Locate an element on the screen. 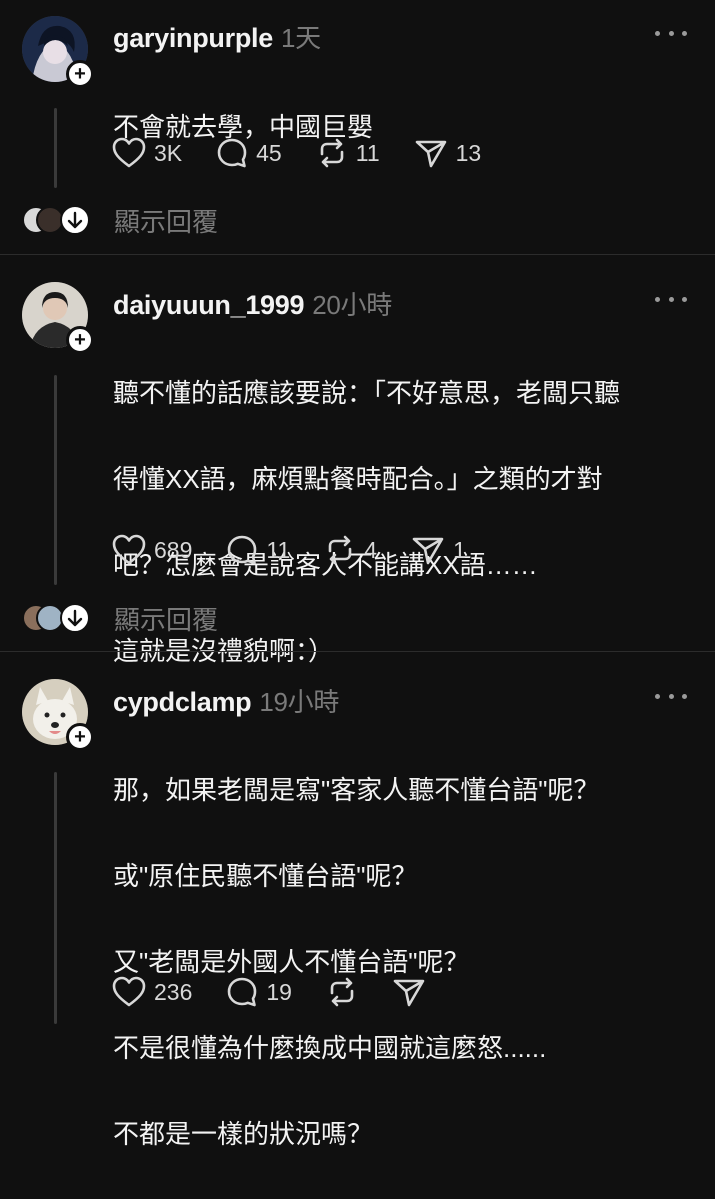 The width and height of the screenshot is (715, 1199). share-button is located at coordinates (409, 992).